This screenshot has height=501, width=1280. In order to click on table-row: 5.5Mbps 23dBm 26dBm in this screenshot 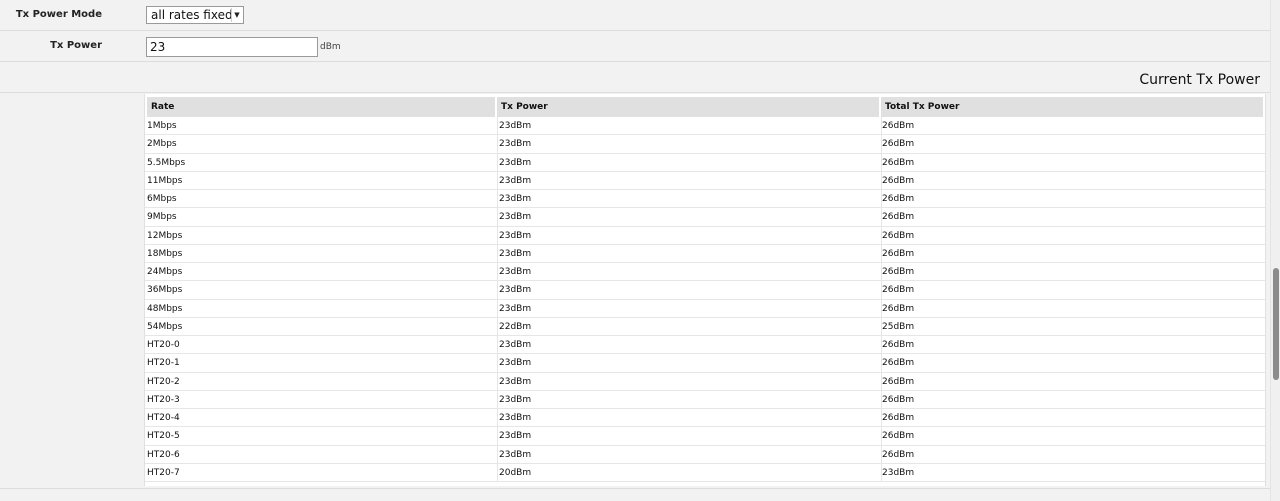, I will do `click(705, 162)`.